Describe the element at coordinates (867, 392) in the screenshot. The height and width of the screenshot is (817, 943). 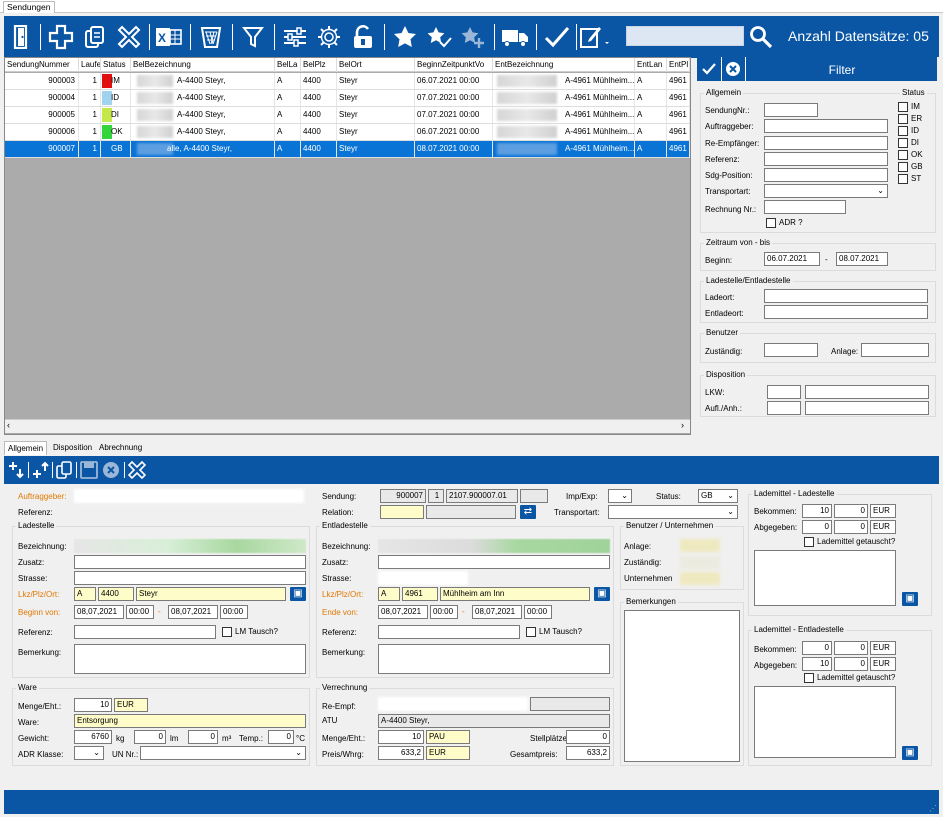
I see `lkw-name-input` at that location.